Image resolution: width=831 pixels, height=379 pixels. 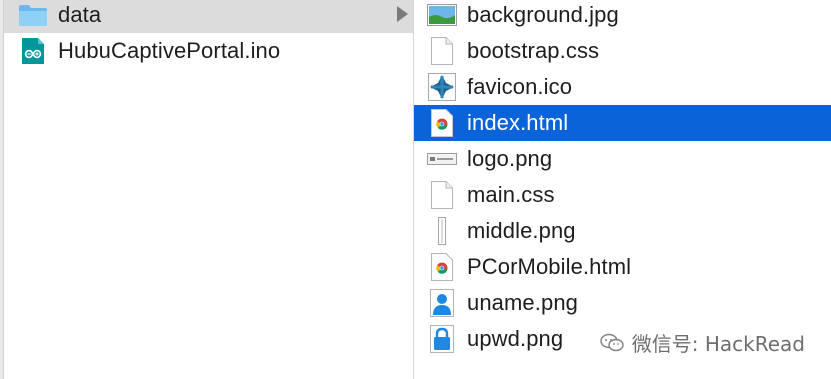 What do you see at coordinates (208, 16) in the screenshot?
I see `column-item-data-folder: data` at bounding box center [208, 16].